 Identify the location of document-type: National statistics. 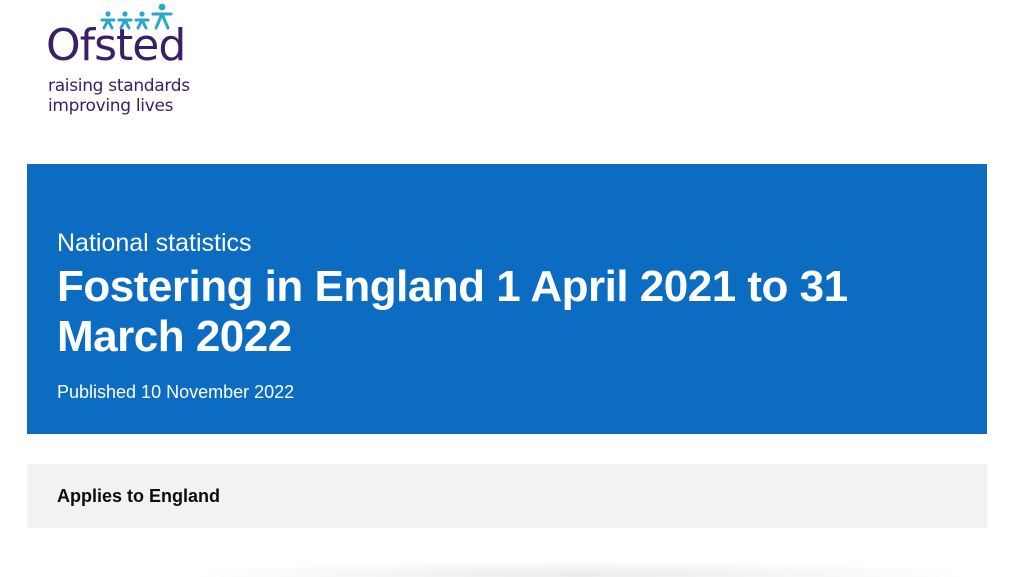
(154, 243).